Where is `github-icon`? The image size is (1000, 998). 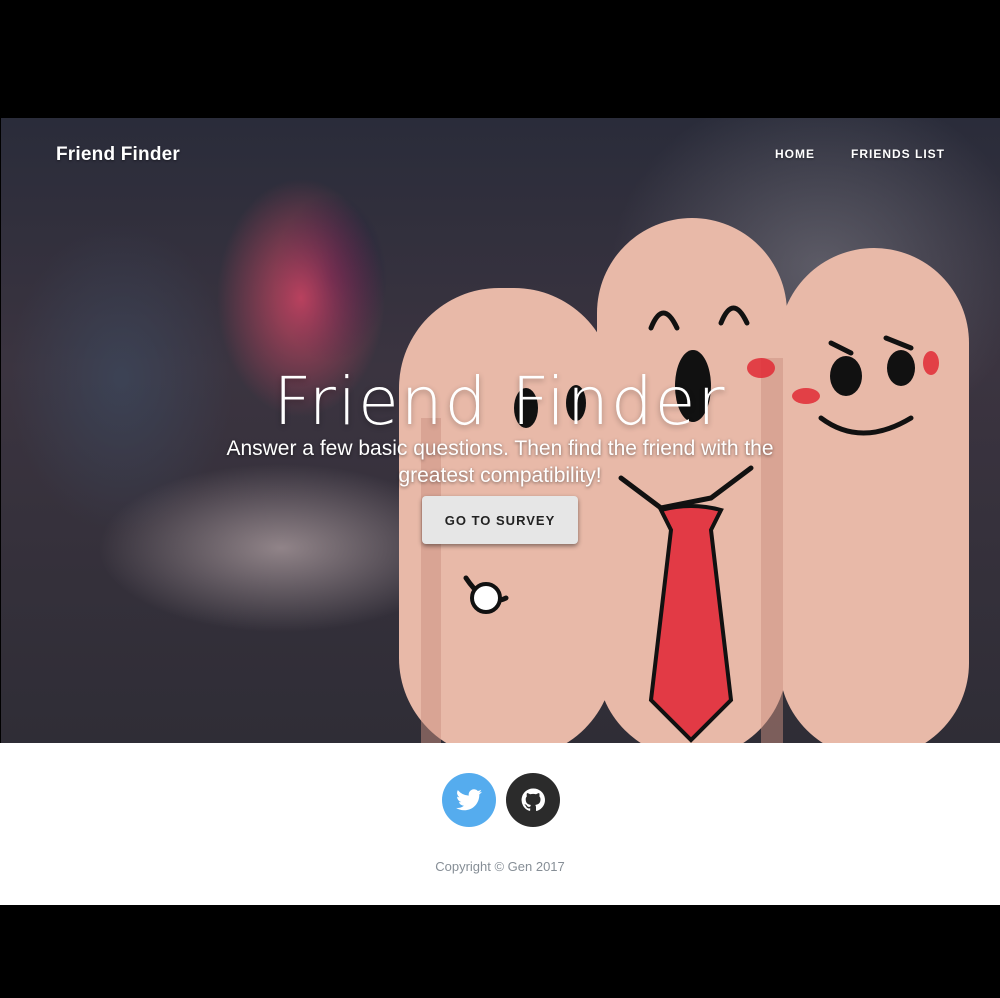
github-icon is located at coordinates (533, 800).